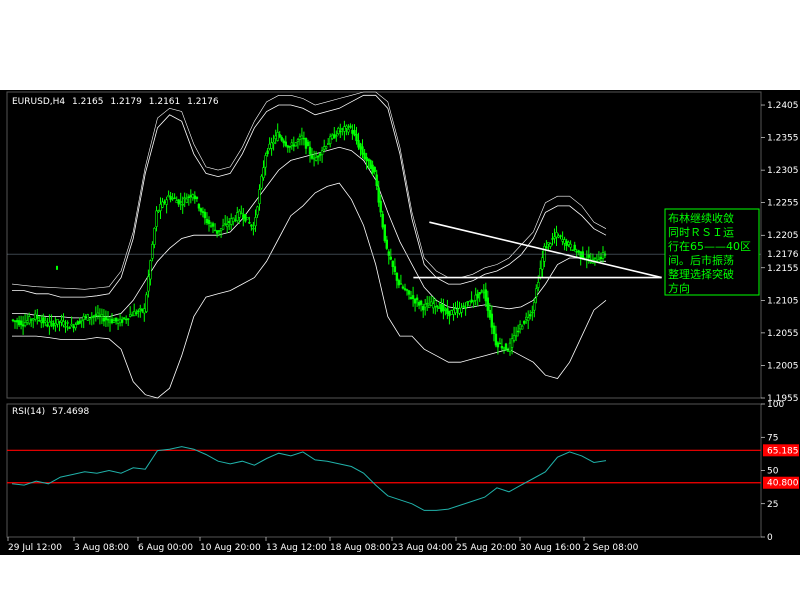 This screenshot has width=800, height=600. What do you see at coordinates (712, 252) in the screenshot?
I see `annotation-box: 布林继续收敛 同时ＲＳＩ运 行在65——40区 间。后市振荡 整理选择突破 方向` at bounding box center [712, 252].